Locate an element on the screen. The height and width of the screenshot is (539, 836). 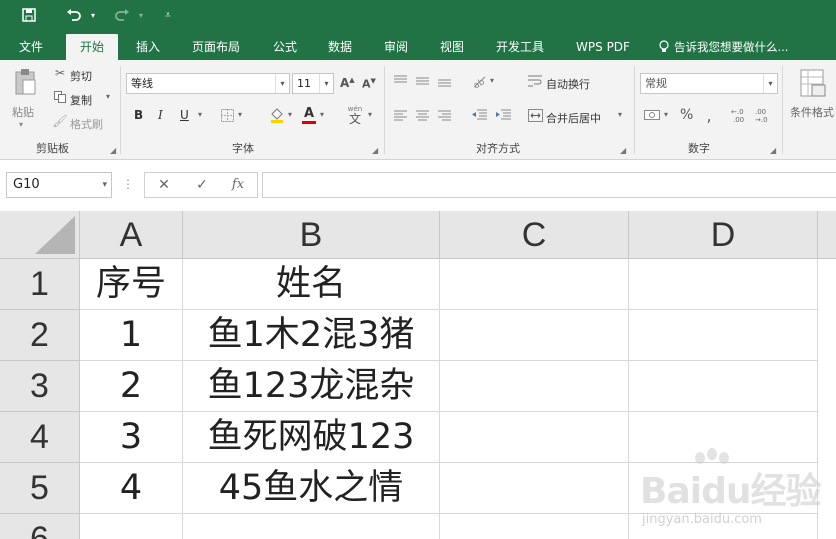
font-launcher-icon: ◢ is located at coordinates (375, 150).